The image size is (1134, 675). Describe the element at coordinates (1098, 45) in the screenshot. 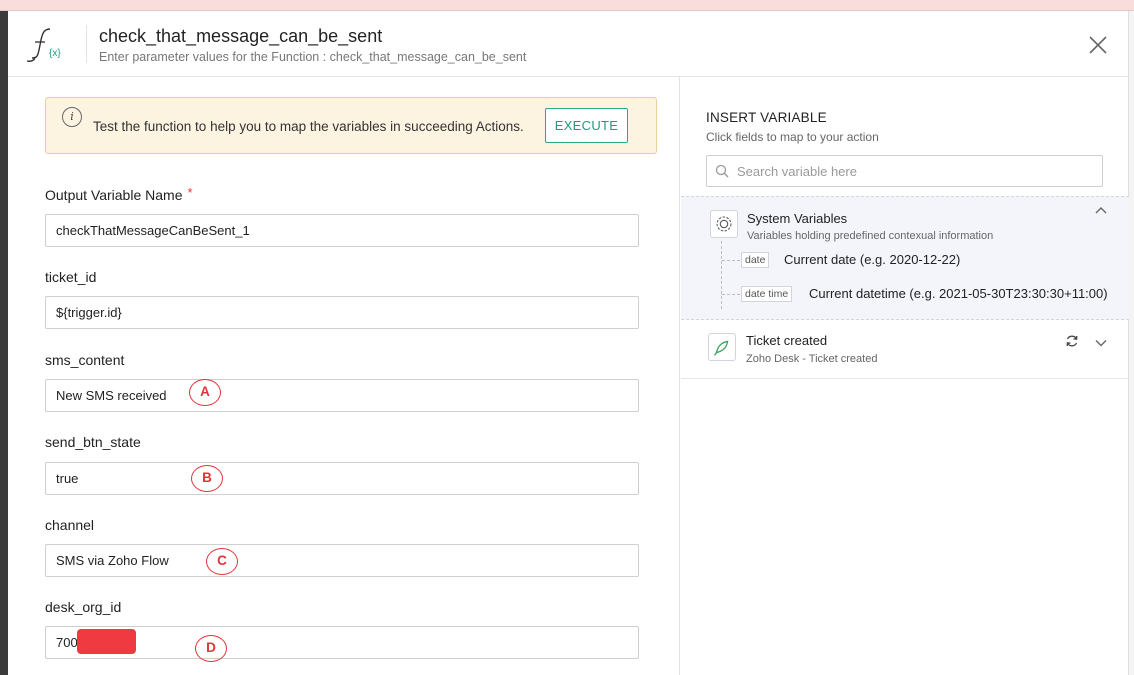

I see `close-icon` at that location.